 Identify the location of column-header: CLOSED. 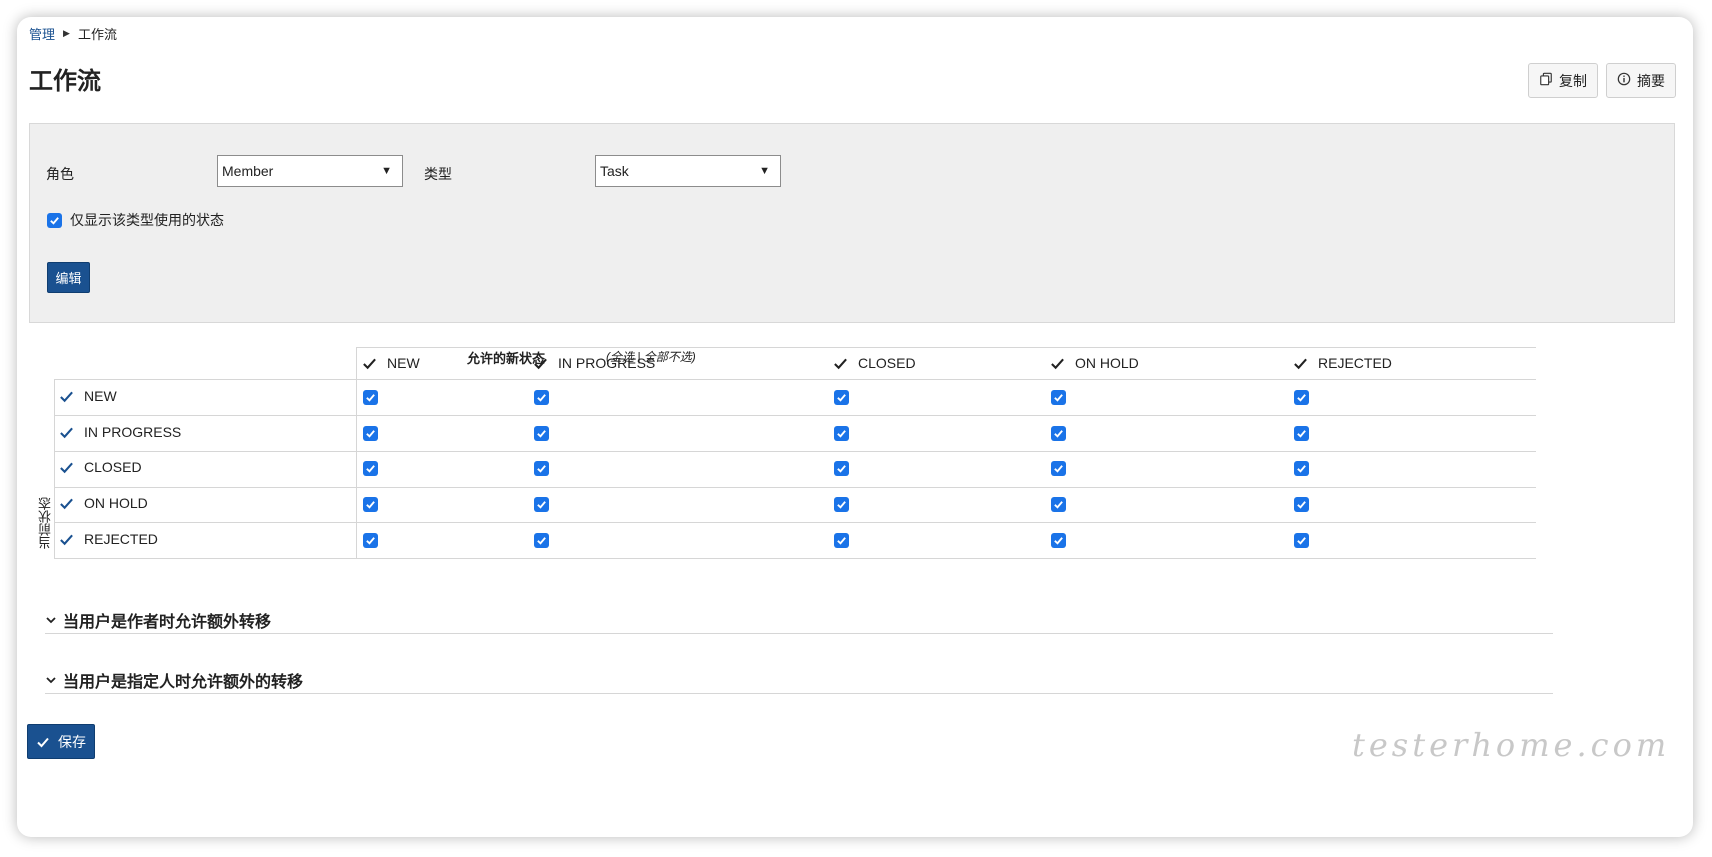
(874, 363).